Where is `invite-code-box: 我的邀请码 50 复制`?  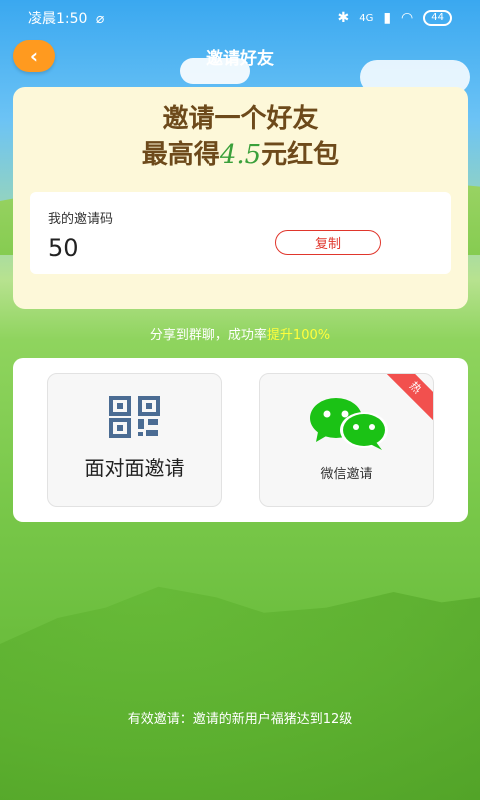
invite-code-box: 我的邀请码 50 复制 is located at coordinates (240, 233).